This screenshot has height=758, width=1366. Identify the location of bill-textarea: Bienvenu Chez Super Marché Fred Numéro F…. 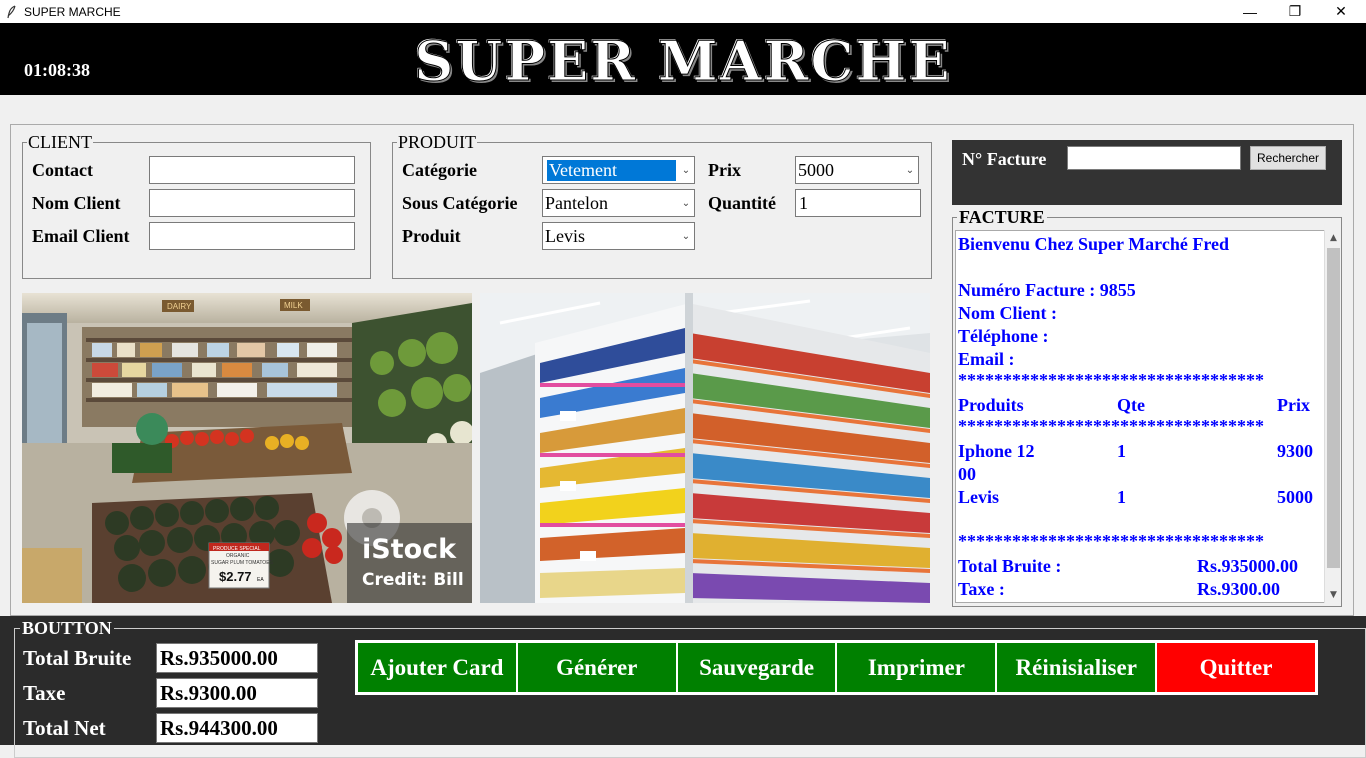
(1141, 416).